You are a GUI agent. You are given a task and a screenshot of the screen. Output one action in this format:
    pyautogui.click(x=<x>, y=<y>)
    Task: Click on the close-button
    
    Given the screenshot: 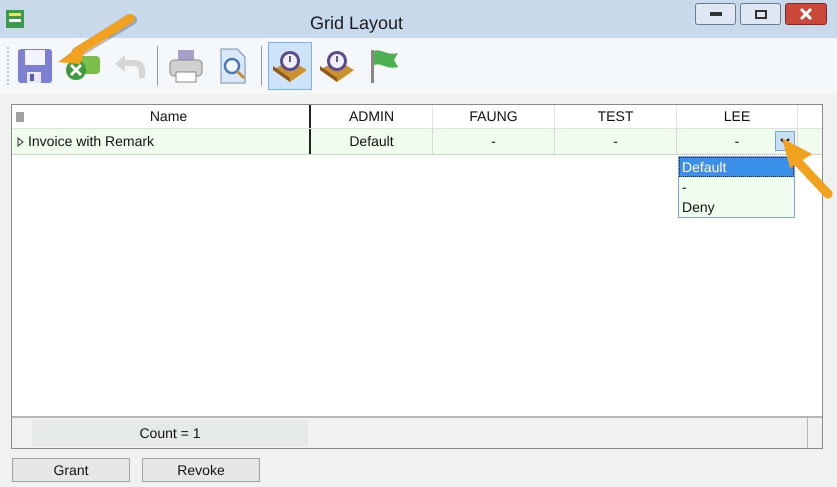 What is the action you would take?
    pyautogui.click(x=806, y=14)
    